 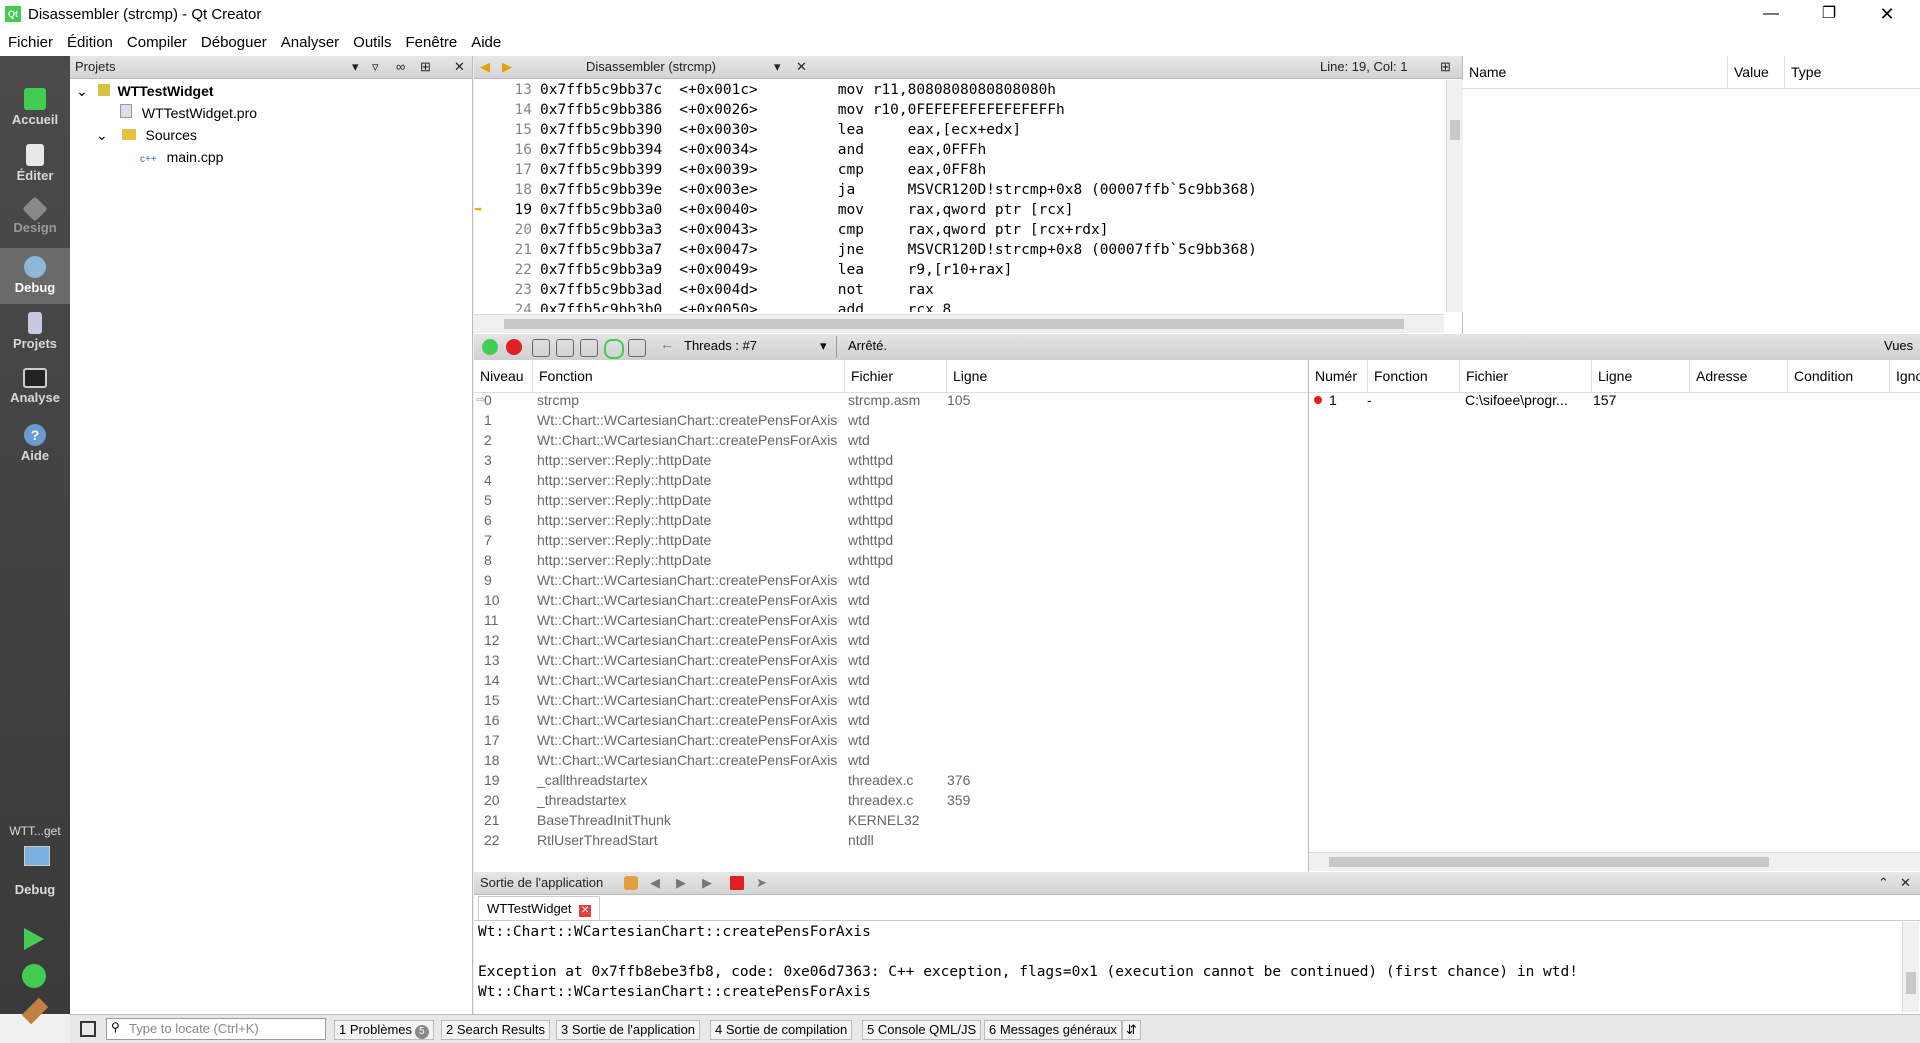 What do you see at coordinates (35, 1011) in the screenshot?
I see `build-hammer-icon` at bounding box center [35, 1011].